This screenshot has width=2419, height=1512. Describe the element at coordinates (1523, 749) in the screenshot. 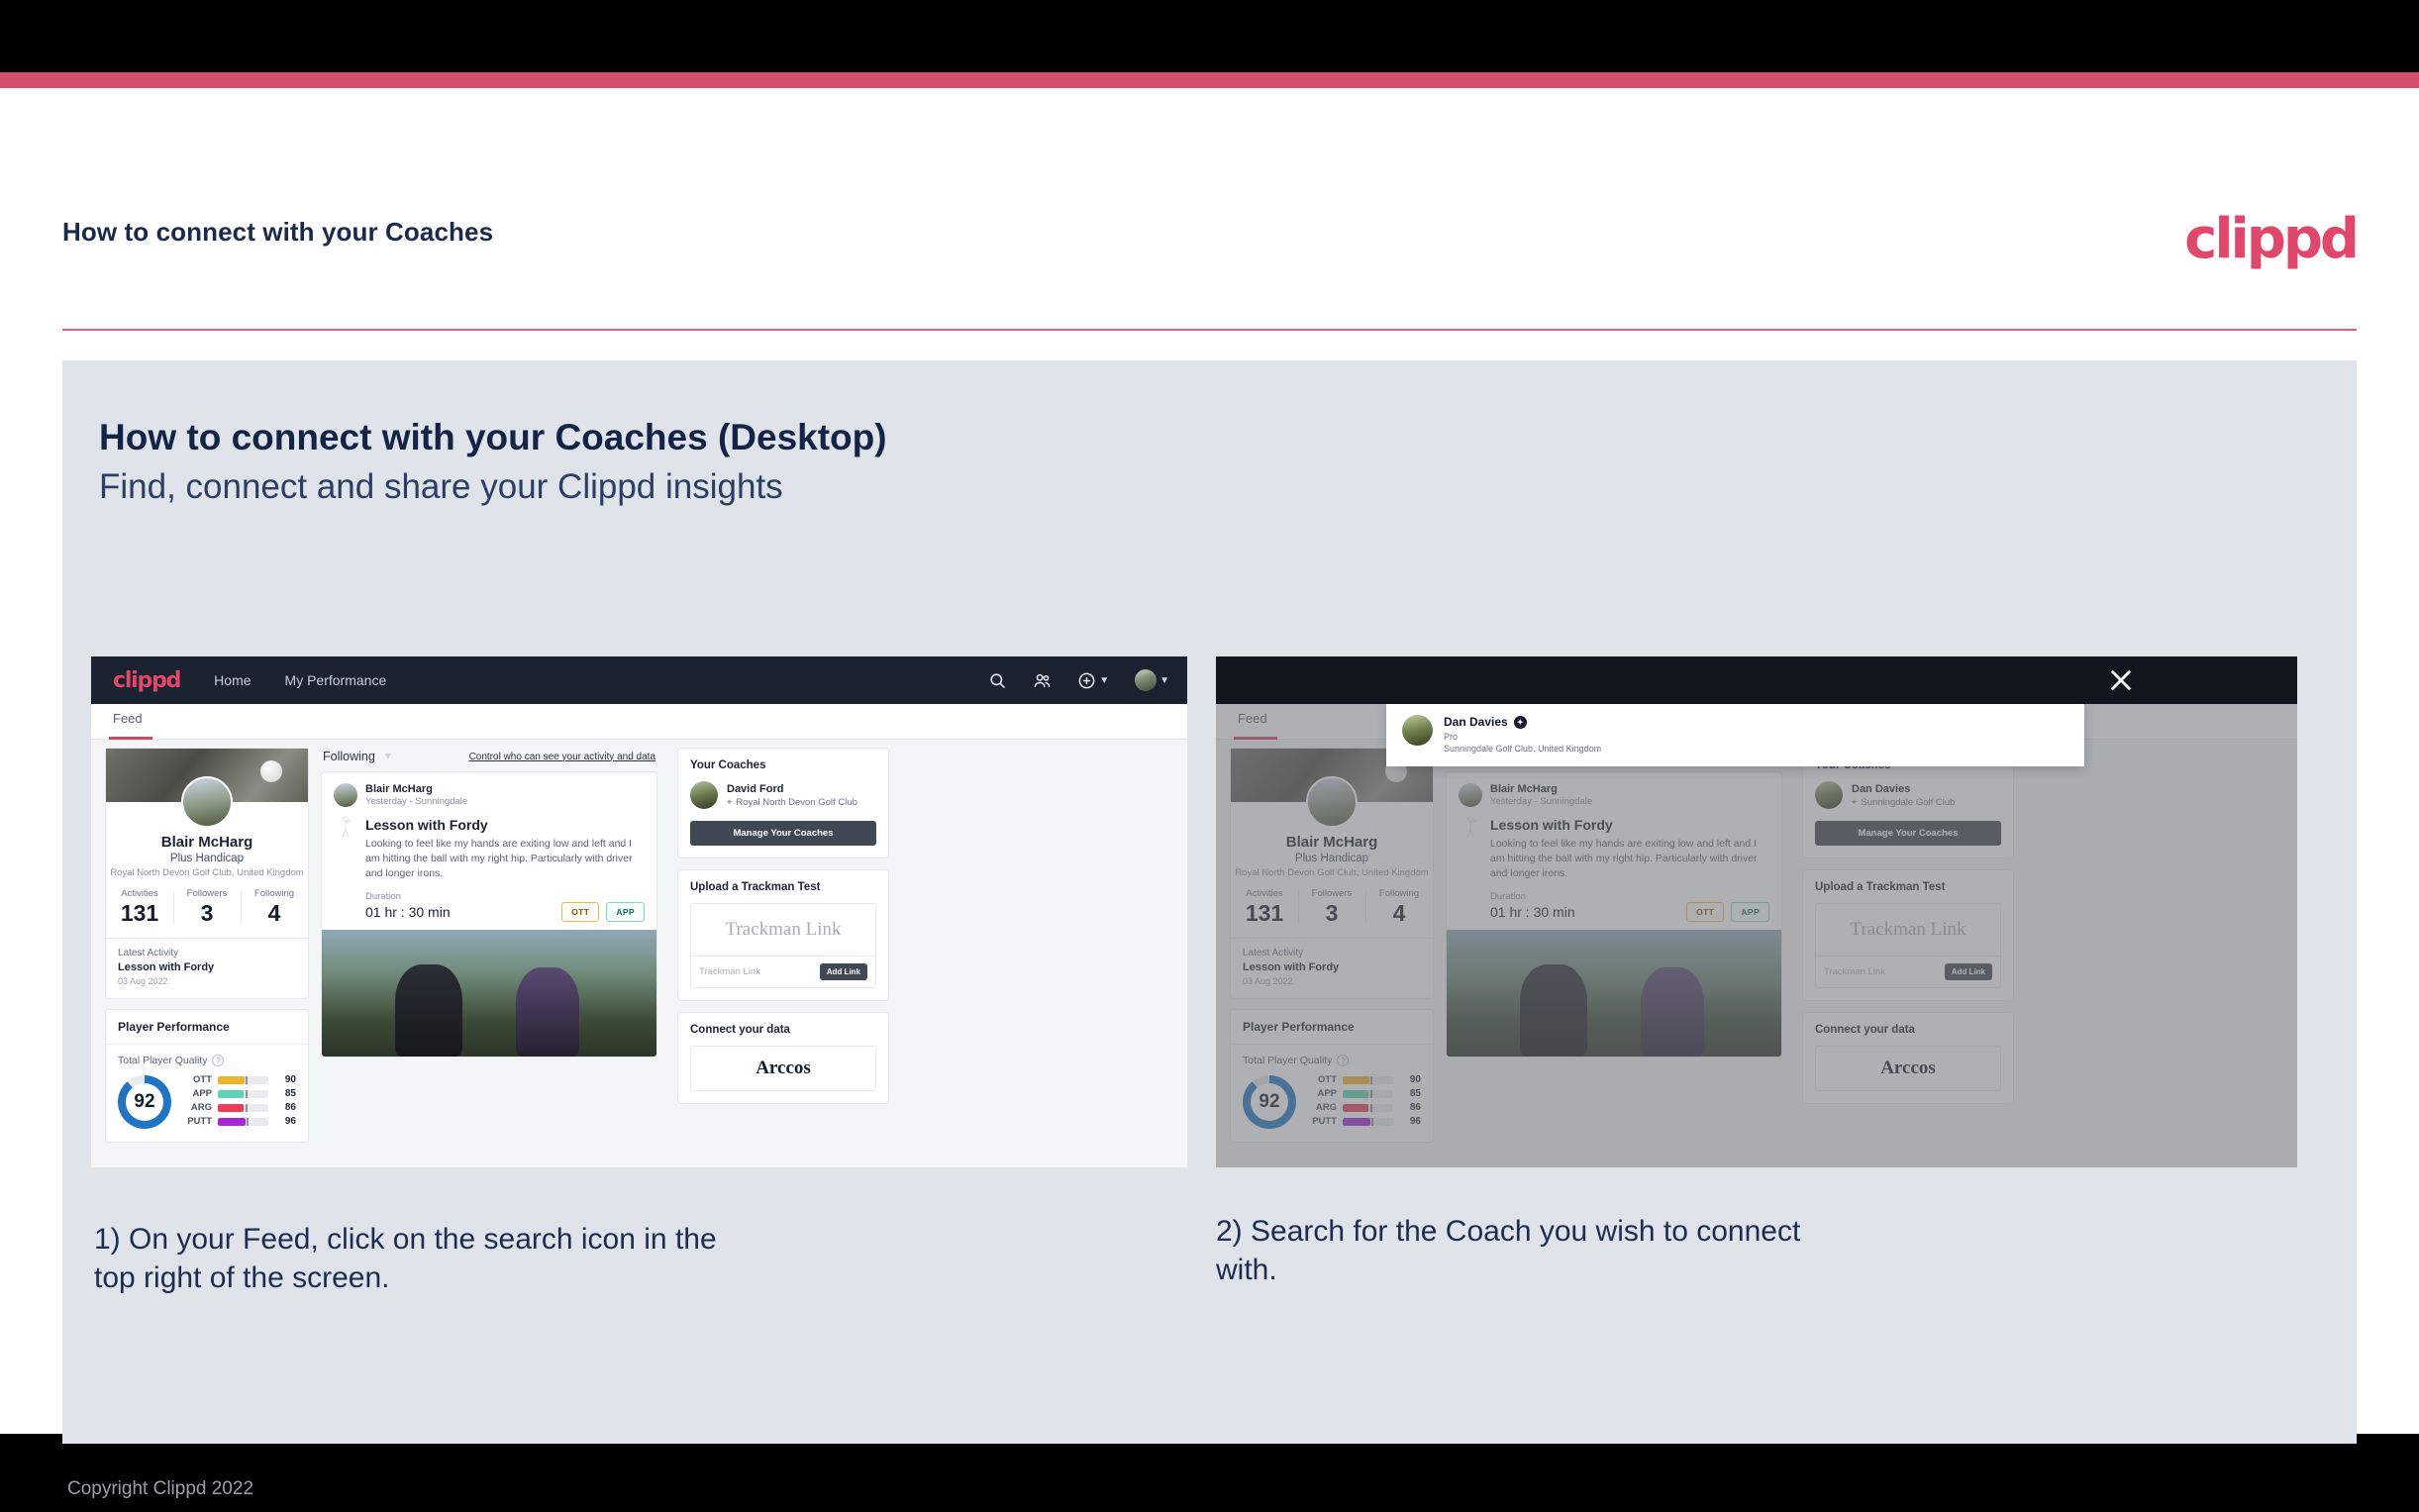

I see `result-club: Sunningdale Golf Club, United Kingdom` at that location.